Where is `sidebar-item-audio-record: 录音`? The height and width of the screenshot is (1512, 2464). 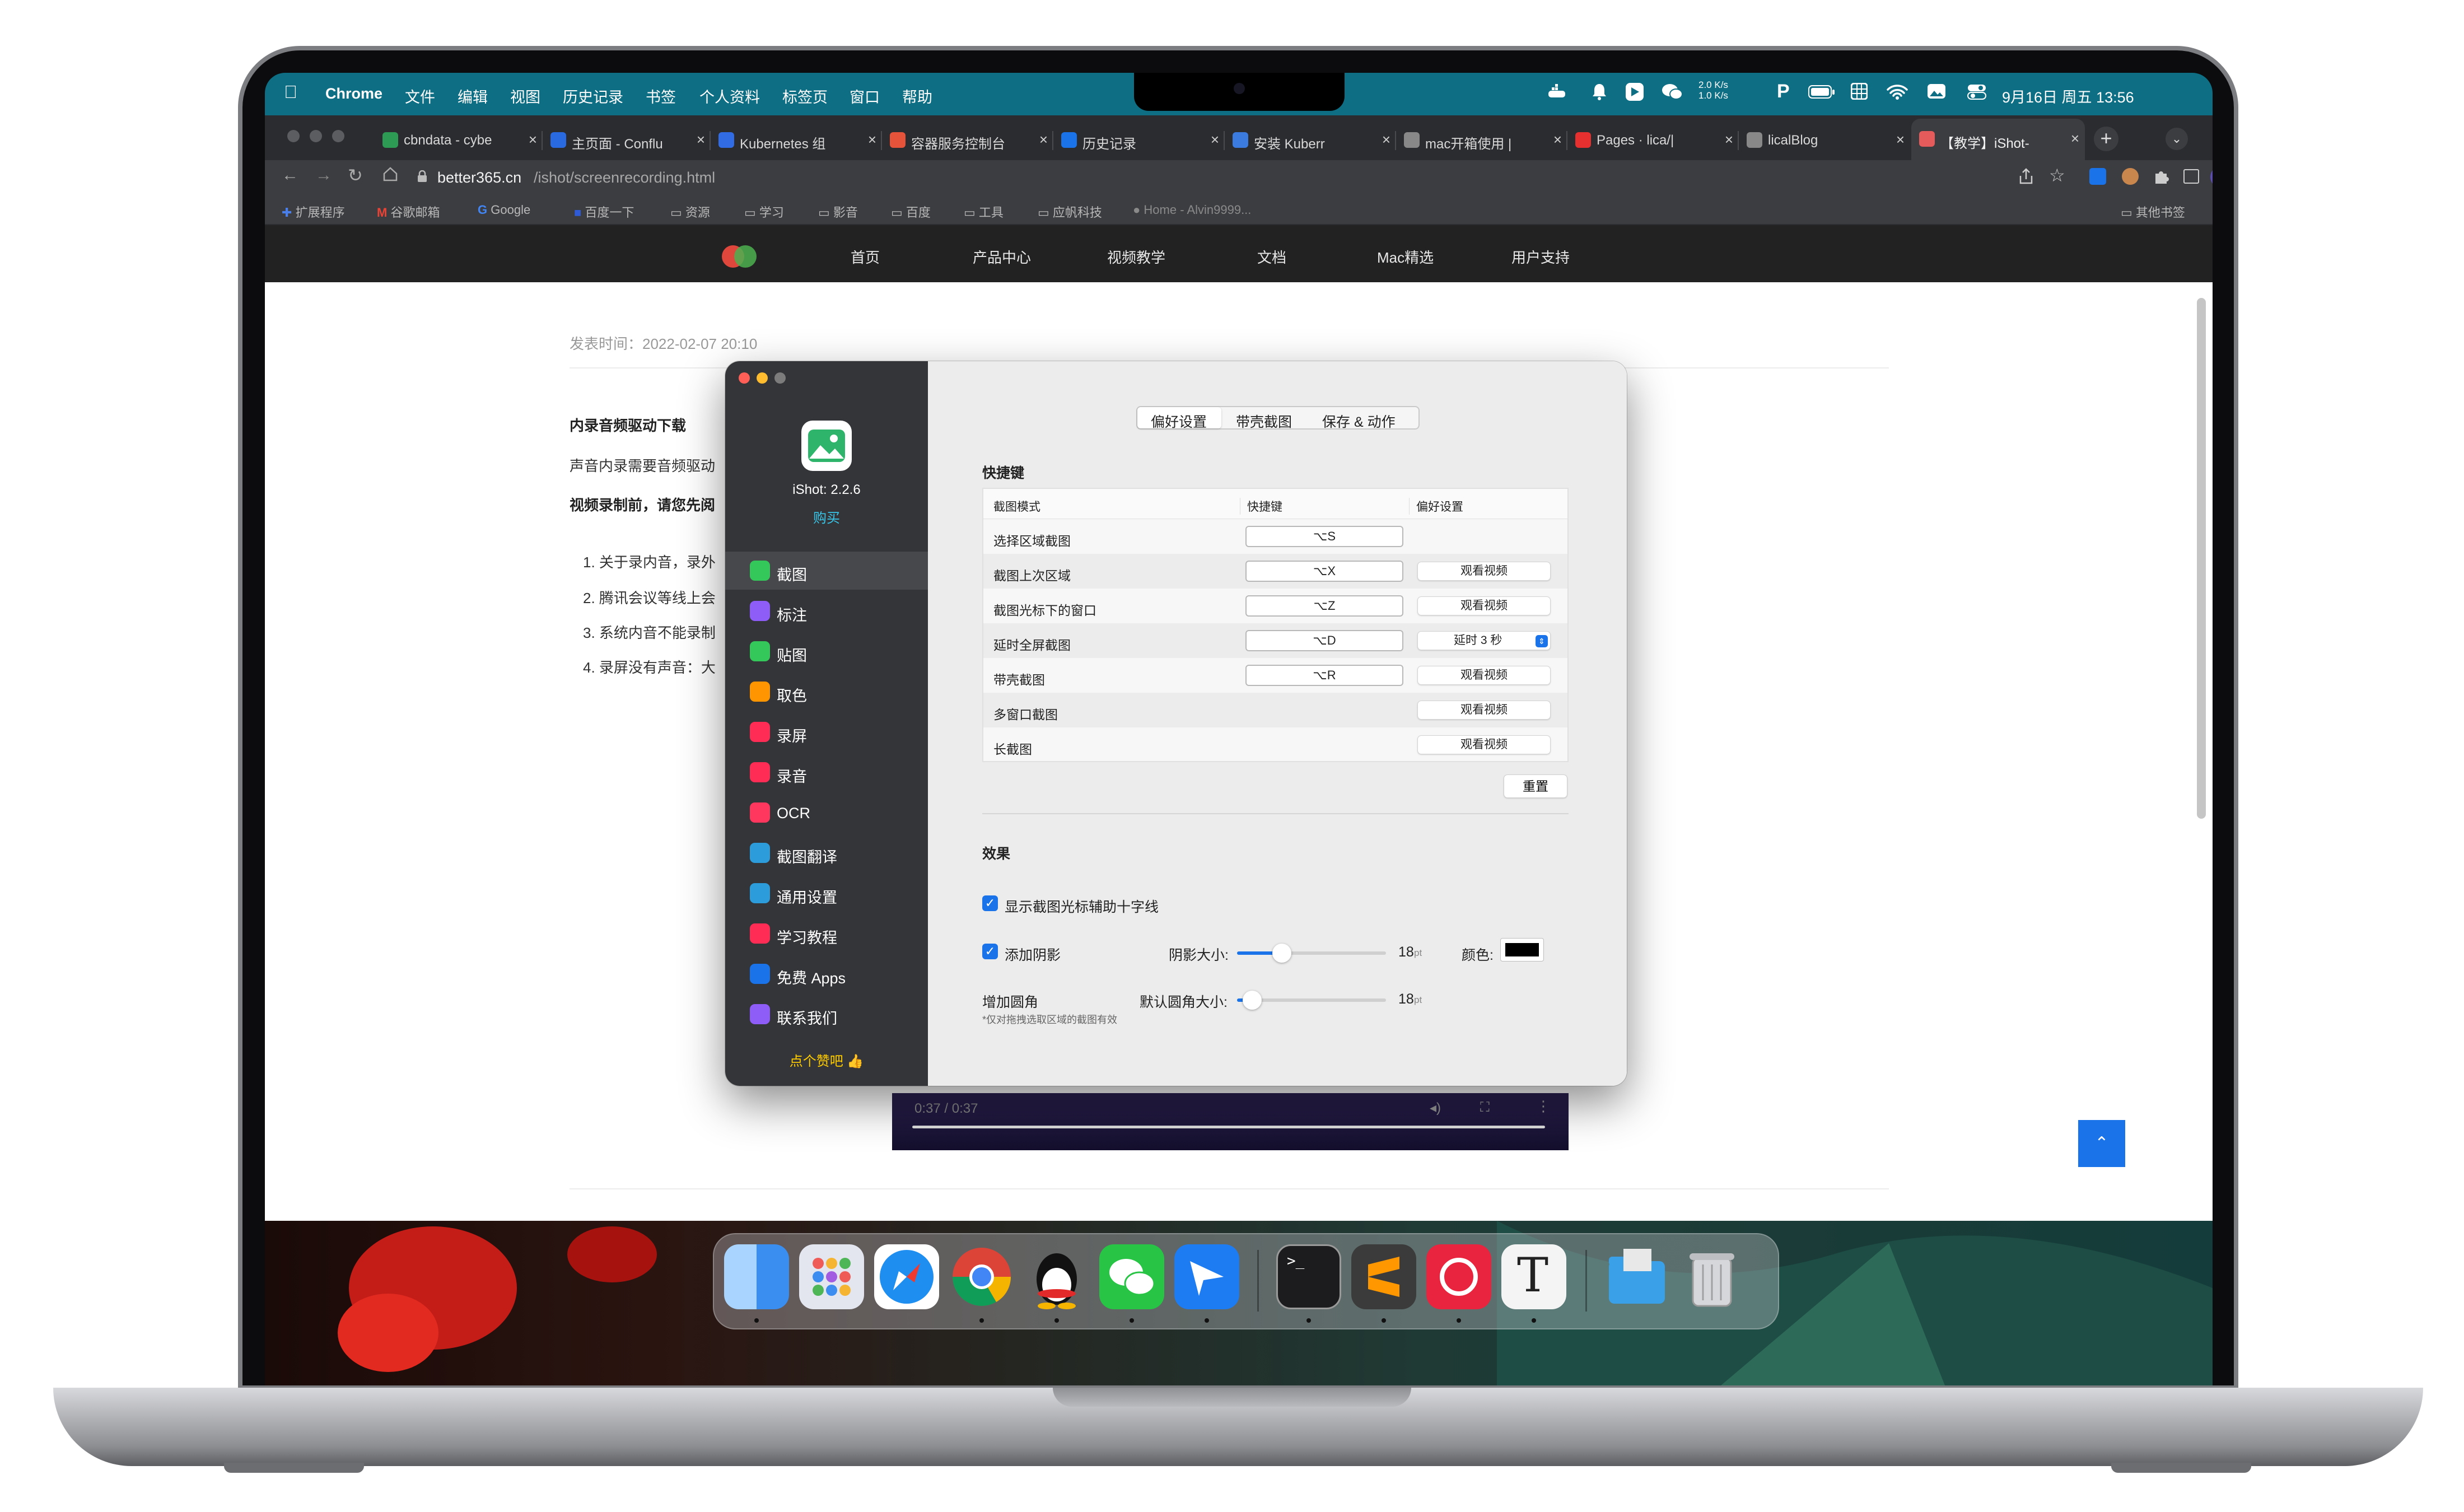 sidebar-item-audio-record: 录音 is located at coordinates (834, 773).